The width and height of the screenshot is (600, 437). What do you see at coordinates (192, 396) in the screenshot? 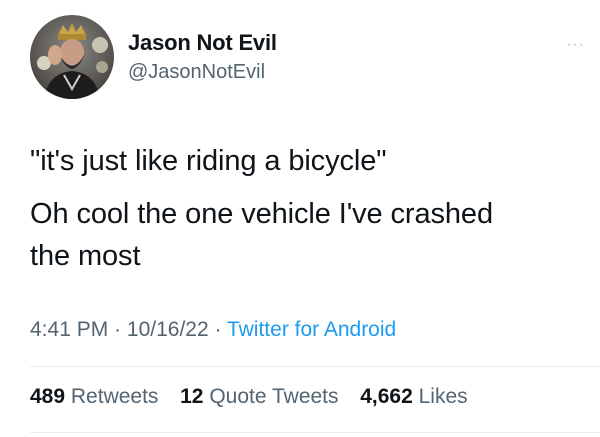
I see `quote-tweets-count: 12` at bounding box center [192, 396].